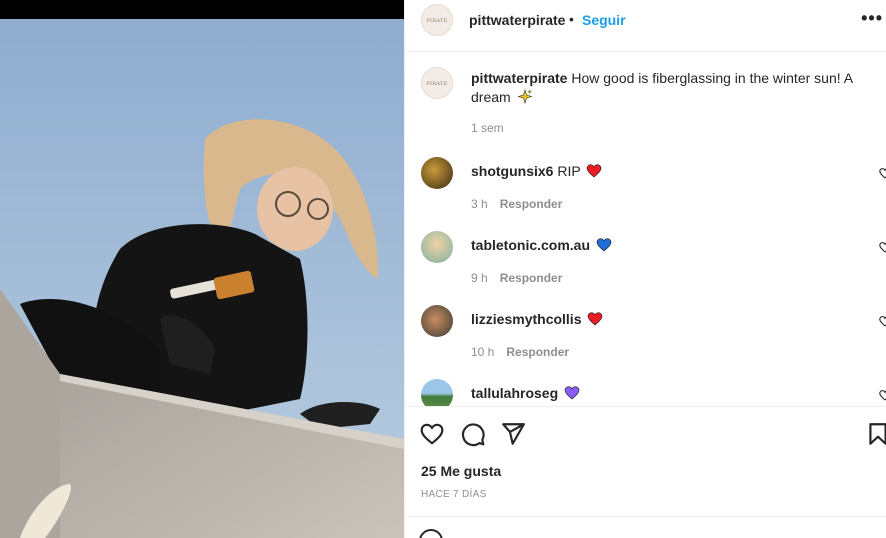 This screenshot has height=538, width=886. I want to click on comment-meta: 10 h Responder, so click(520, 352).